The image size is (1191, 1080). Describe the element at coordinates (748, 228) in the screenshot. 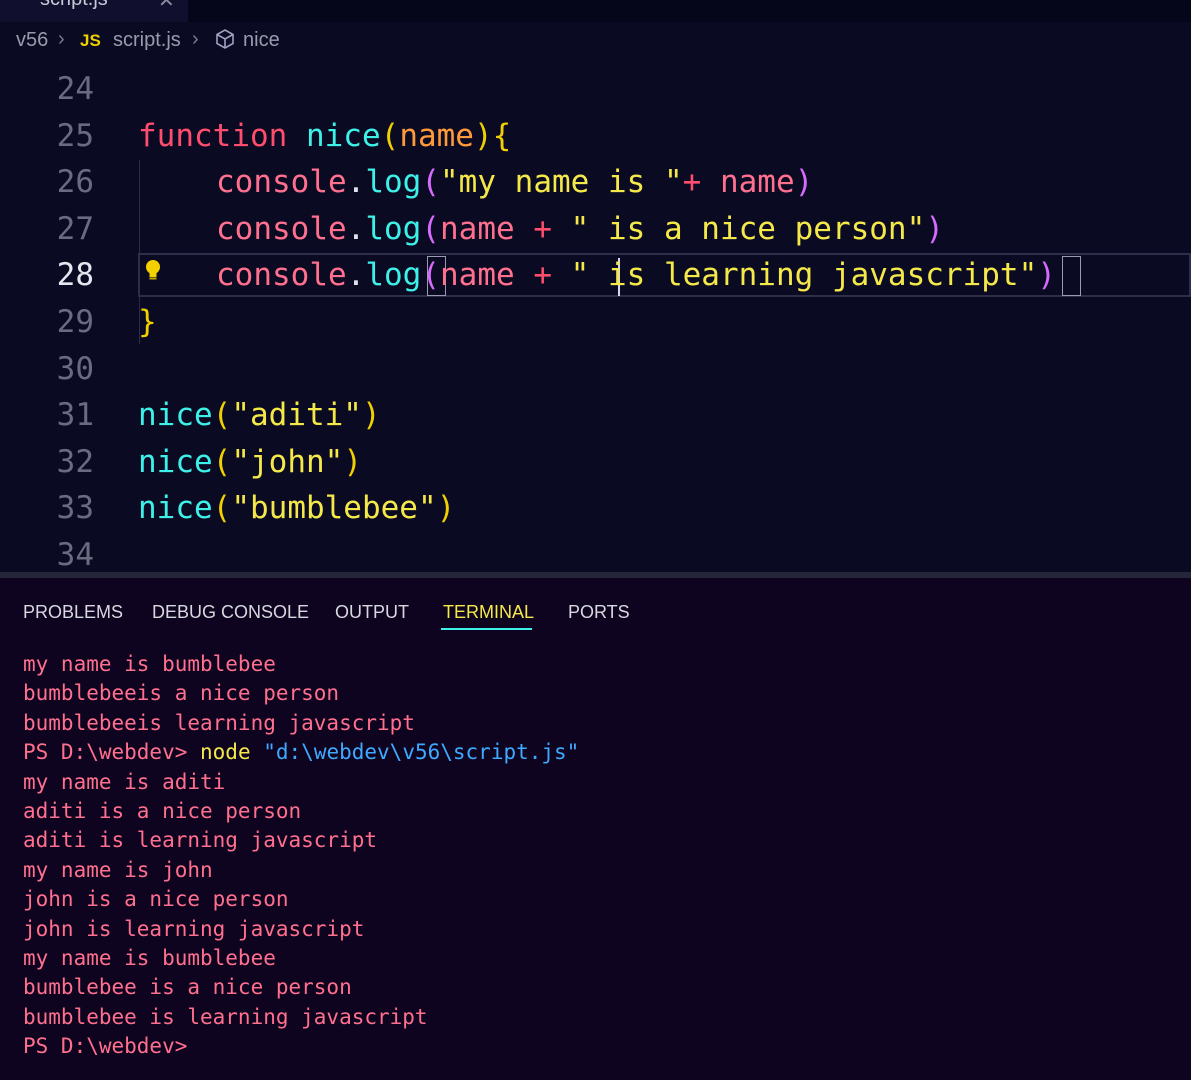

I see `code-token: " is a nice person"` at that location.